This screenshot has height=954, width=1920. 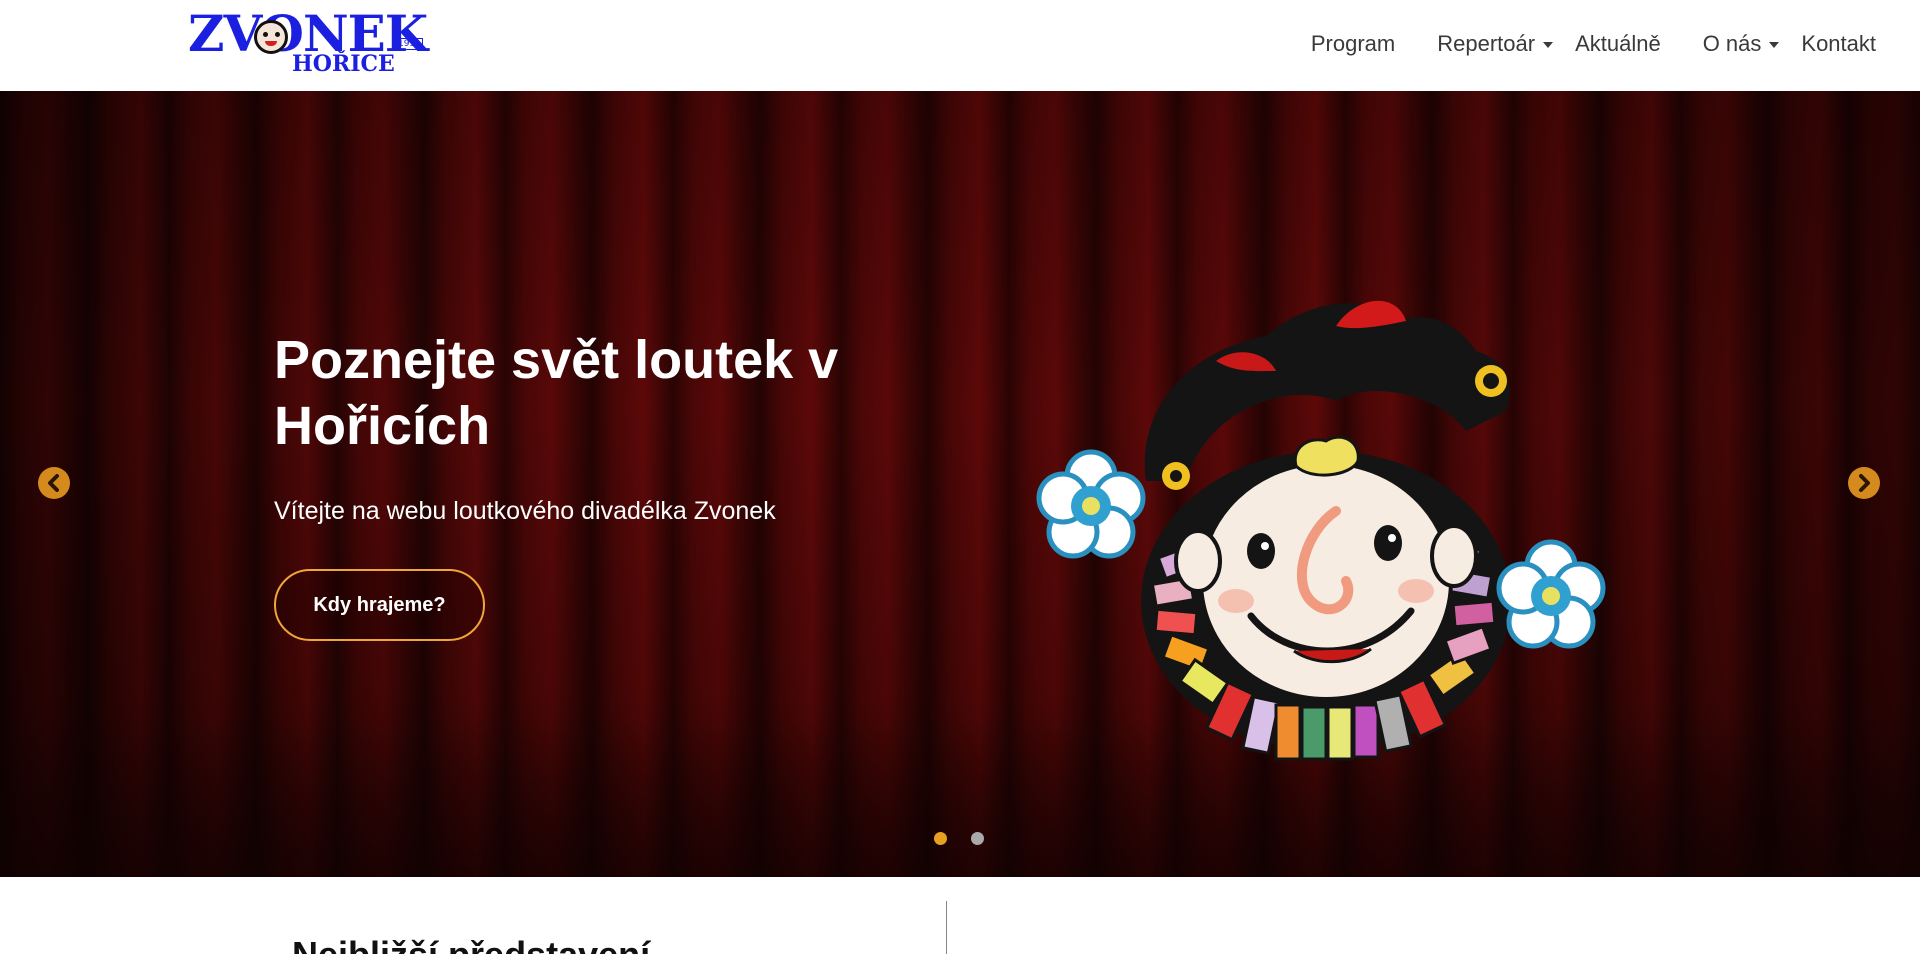 I want to click on jester-puppet-illustration, so click(x=1321, y=530).